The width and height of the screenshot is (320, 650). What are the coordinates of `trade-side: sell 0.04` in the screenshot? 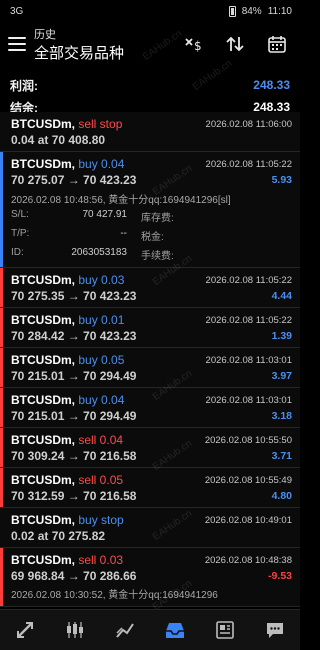 It's located at (101, 440).